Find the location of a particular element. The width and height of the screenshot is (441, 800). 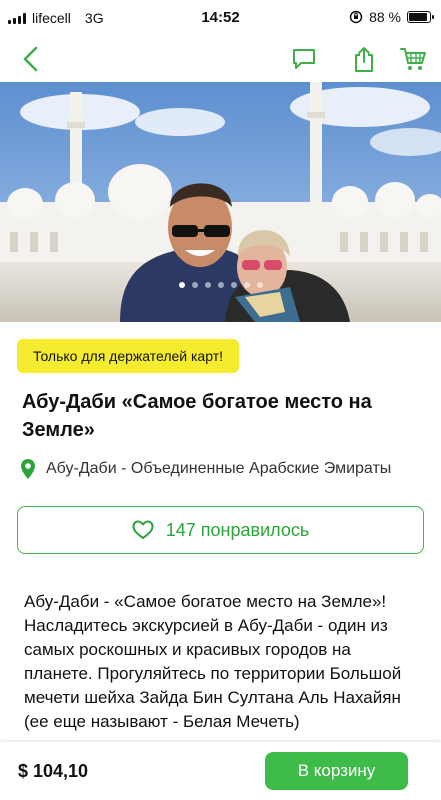

back-button is located at coordinates (31, 59).